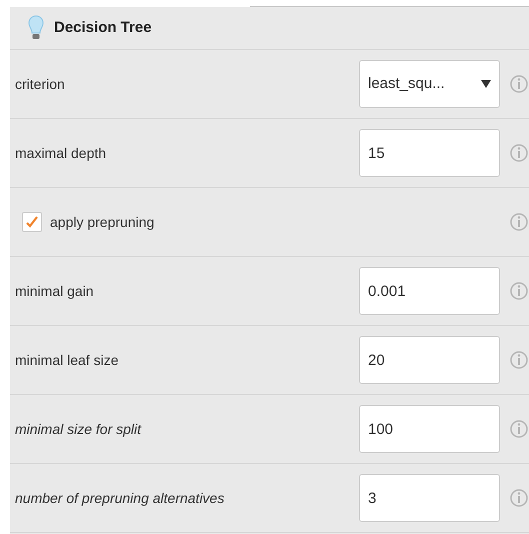 This screenshot has height=534, width=529. Describe the element at coordinates (32, 222) in the screenshot. I see `checkbox` at that location.